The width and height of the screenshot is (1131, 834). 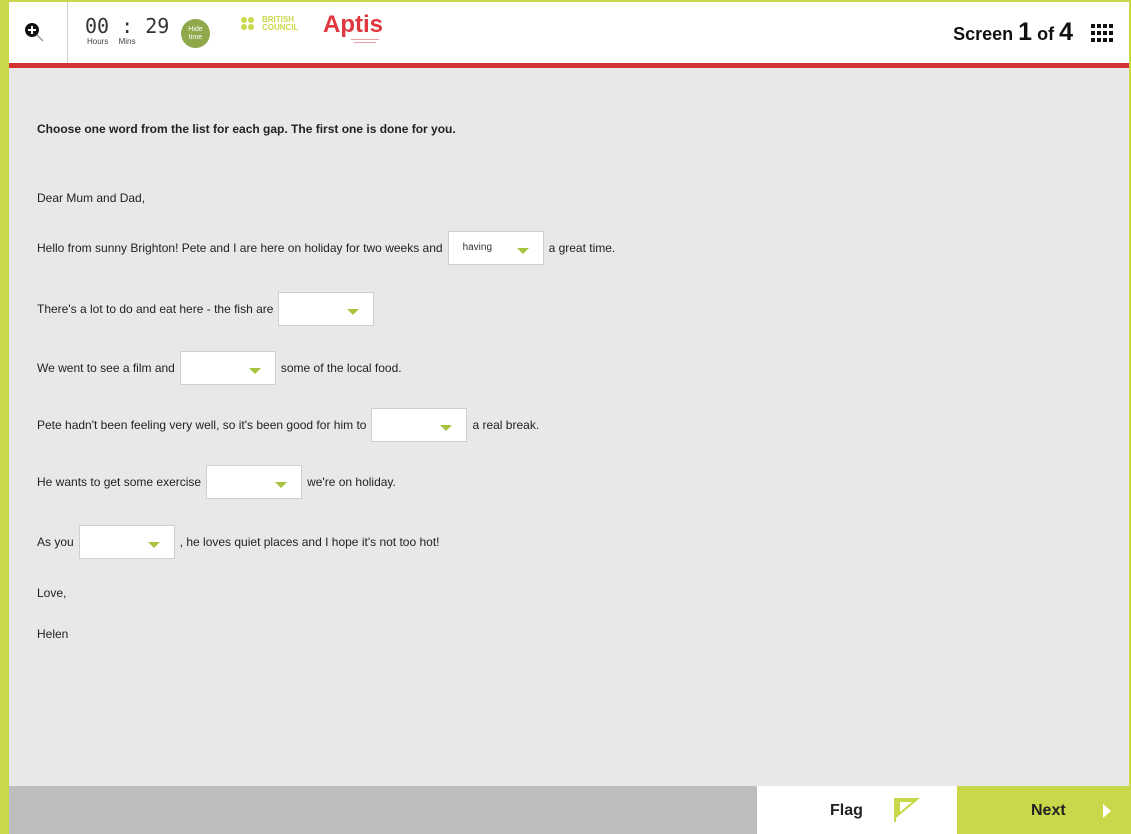 What do you see at coordinates (1107, 811) in the screenshot?
I see `chevron-right-icon` at bounding box center [1107, 811].